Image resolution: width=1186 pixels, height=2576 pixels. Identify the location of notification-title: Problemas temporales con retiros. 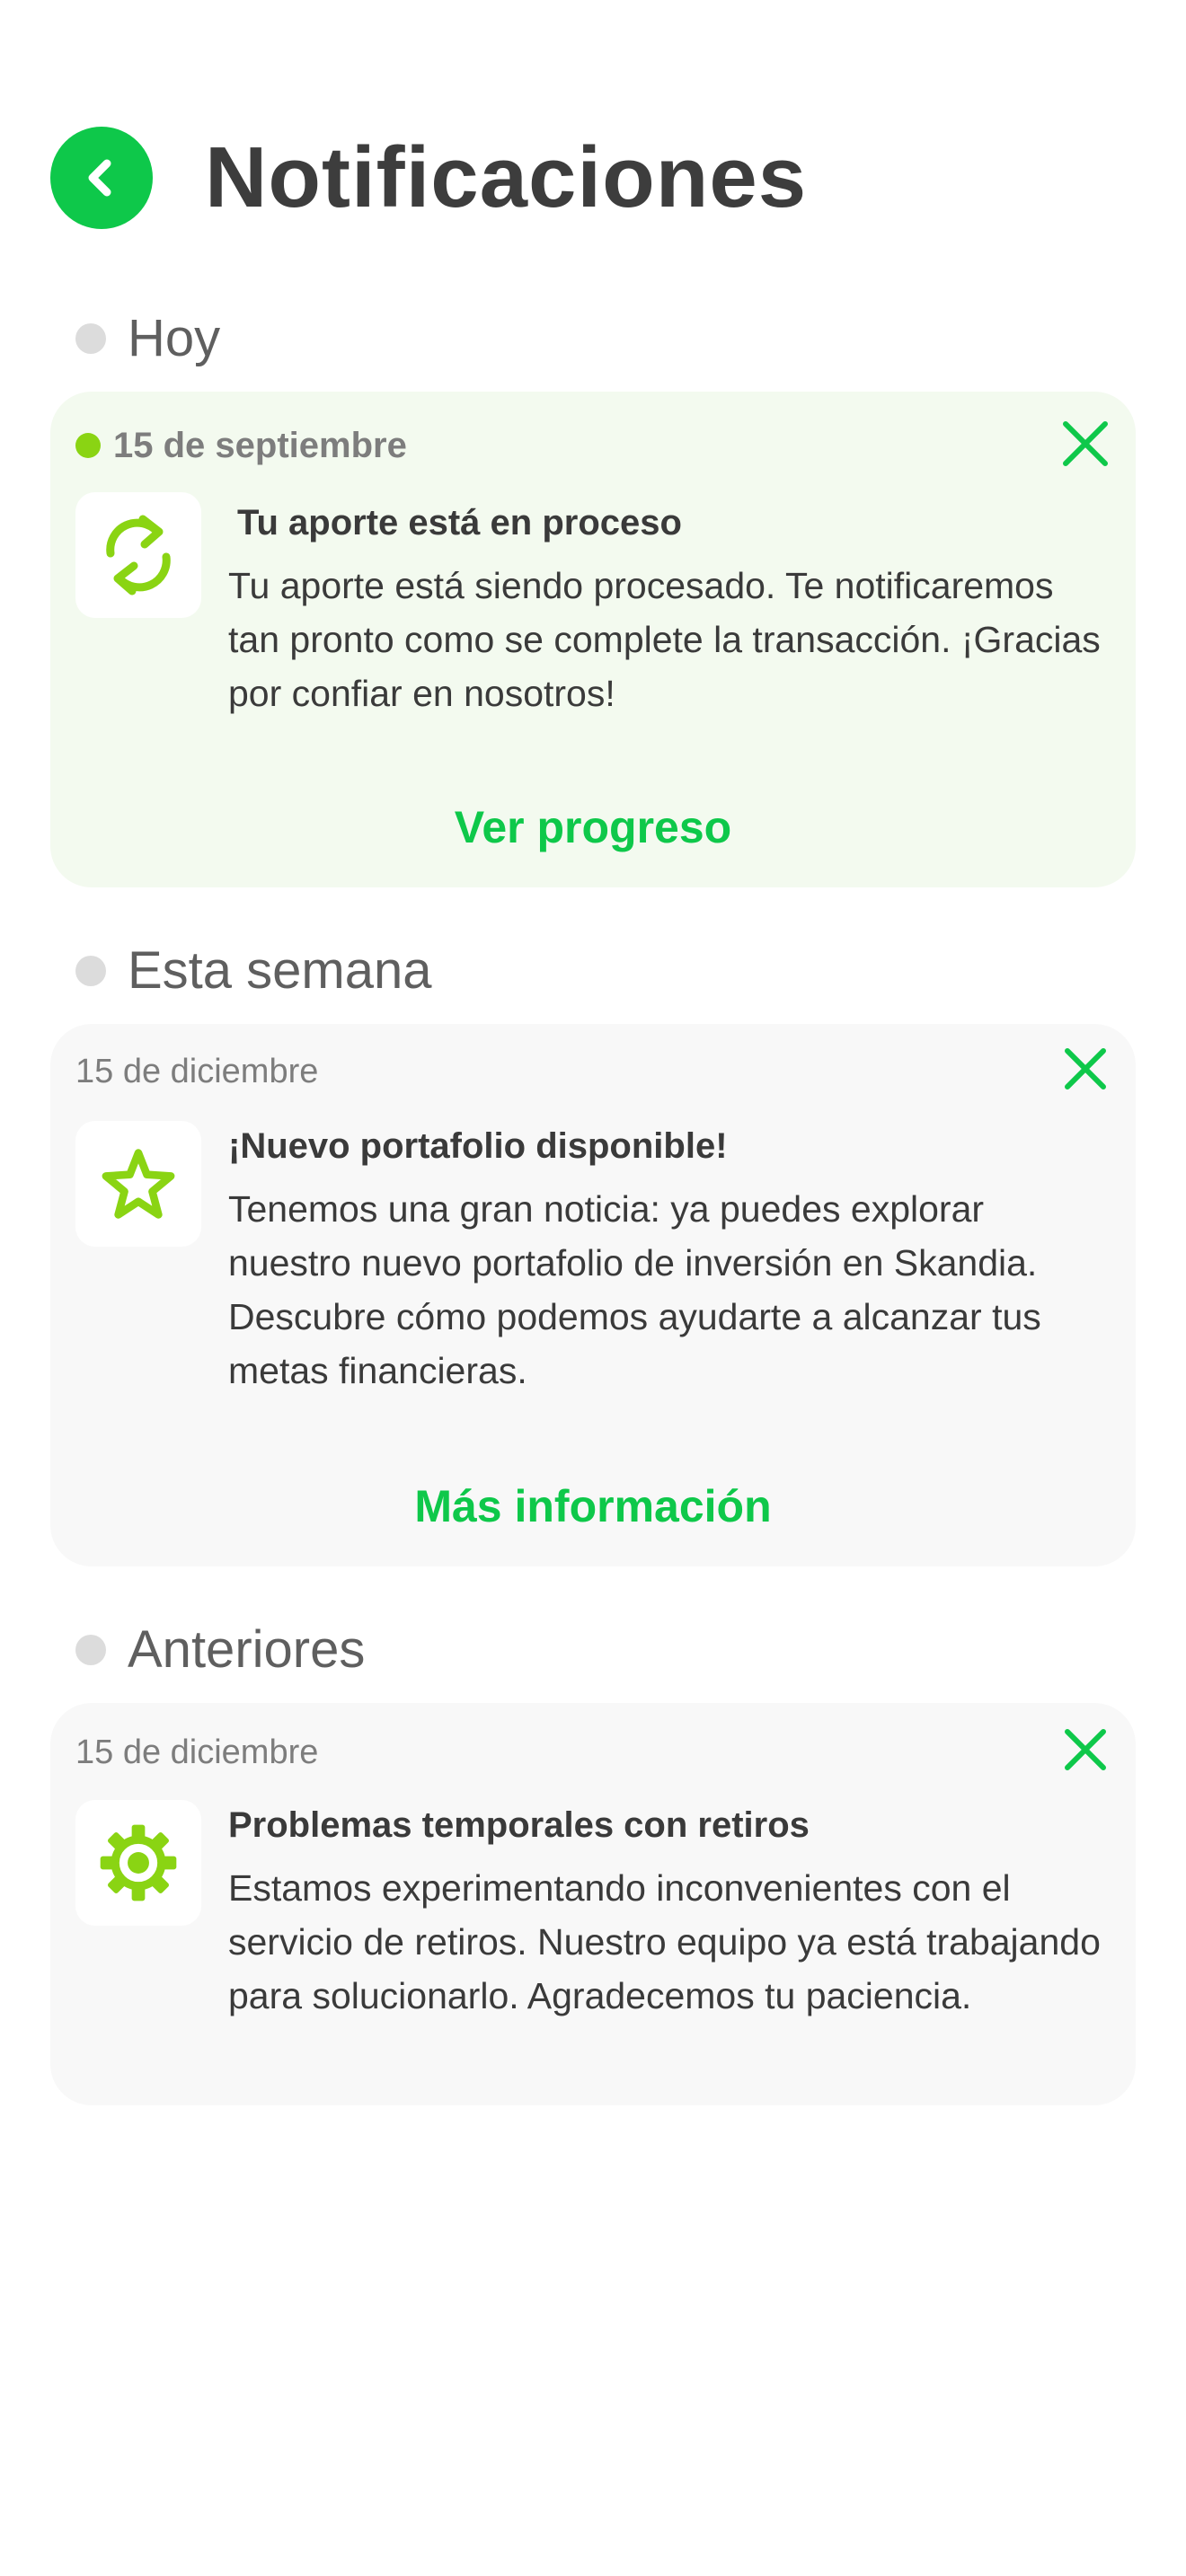
(519, 1825).